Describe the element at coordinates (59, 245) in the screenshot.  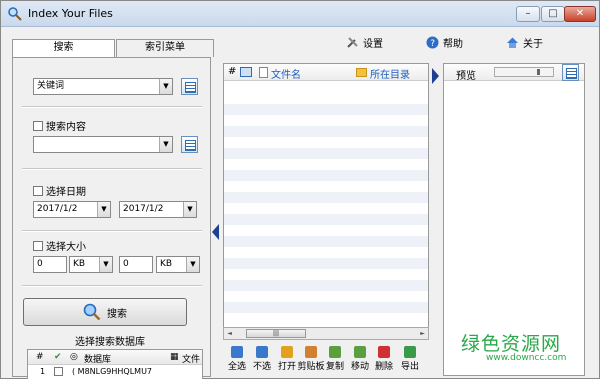
I see `select-size-checkbox: 选择大小` at that location.